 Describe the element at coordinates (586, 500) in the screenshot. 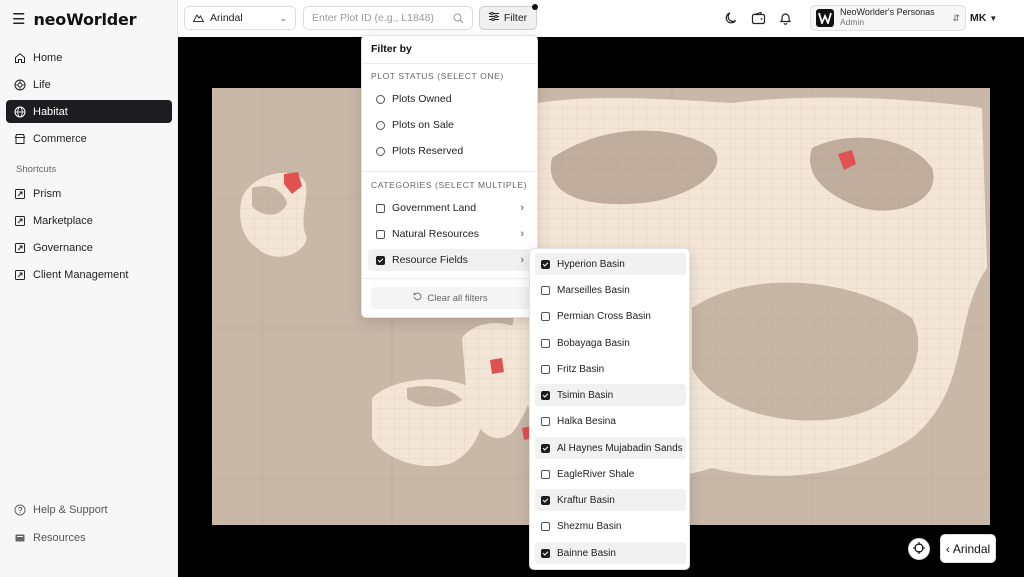

I see `resource-field-label: Kraftur Basin` at that location.